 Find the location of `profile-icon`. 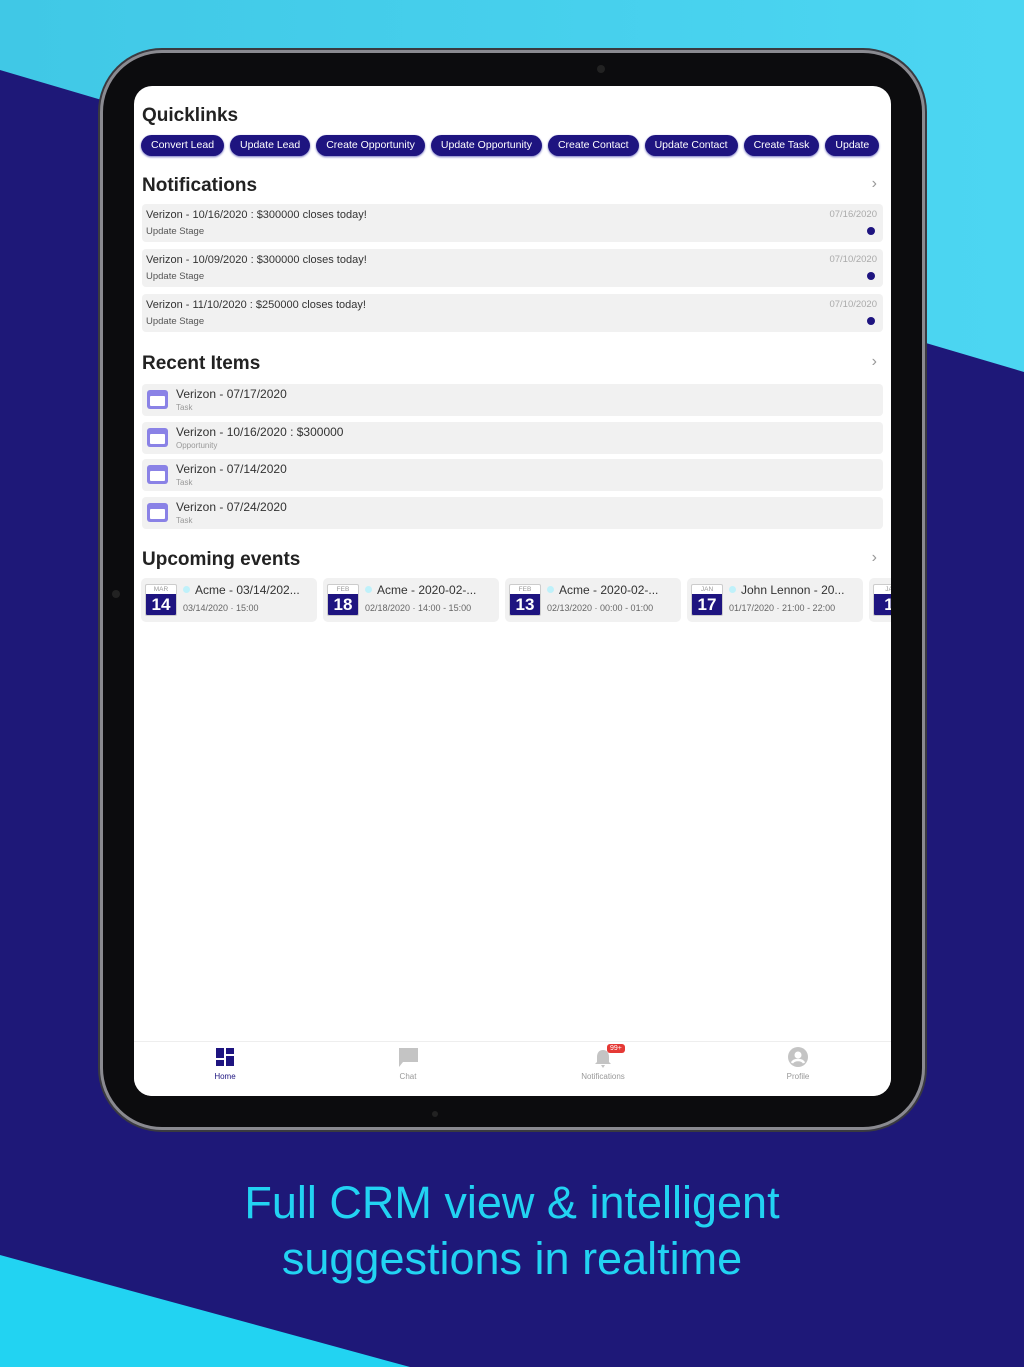

profile-icon is located at coordinates (798, 1057).